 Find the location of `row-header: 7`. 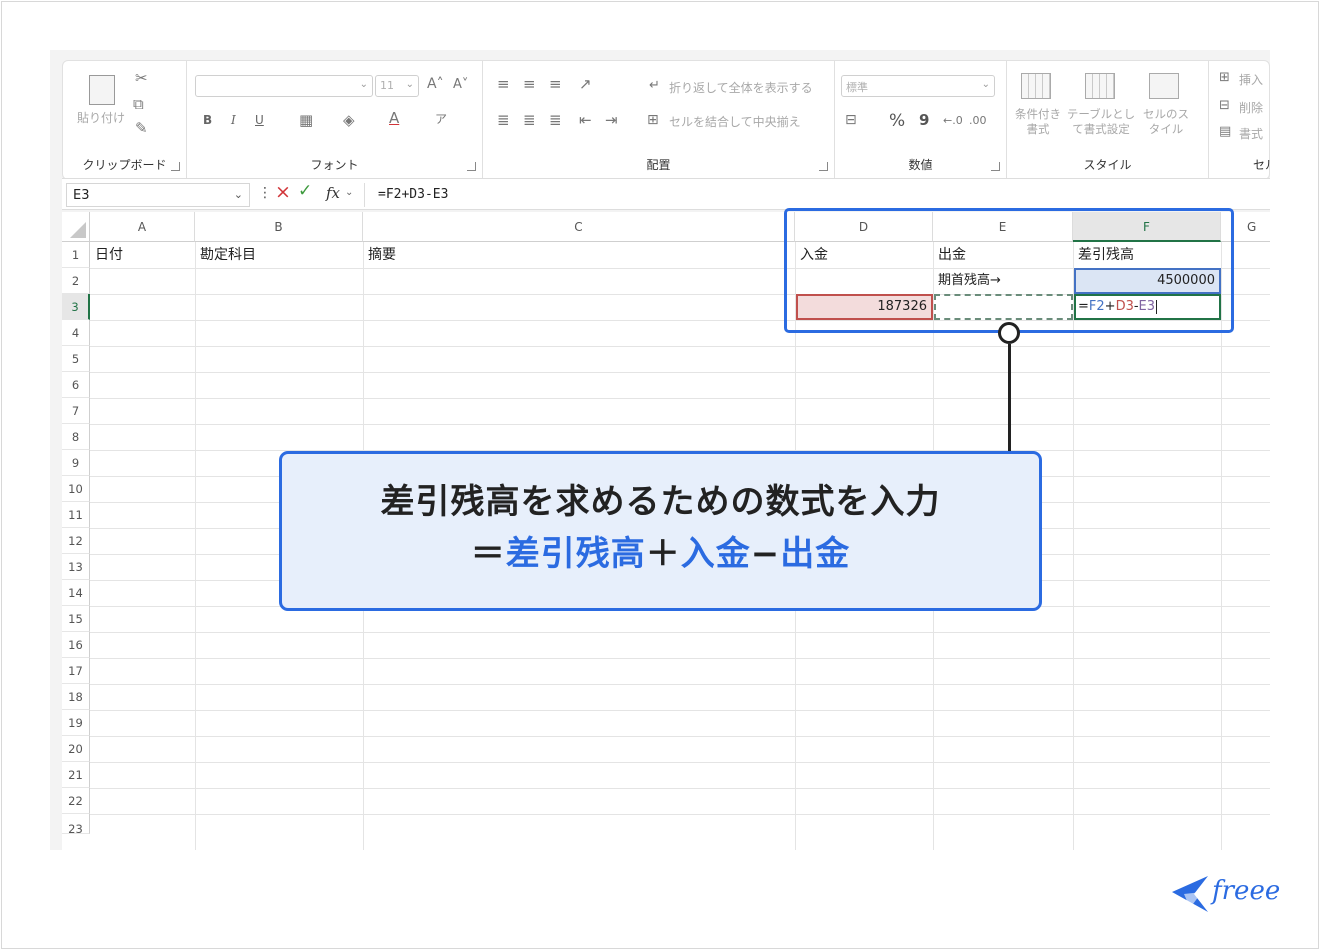

row-header: 7 is located at coordinates (76, 411).